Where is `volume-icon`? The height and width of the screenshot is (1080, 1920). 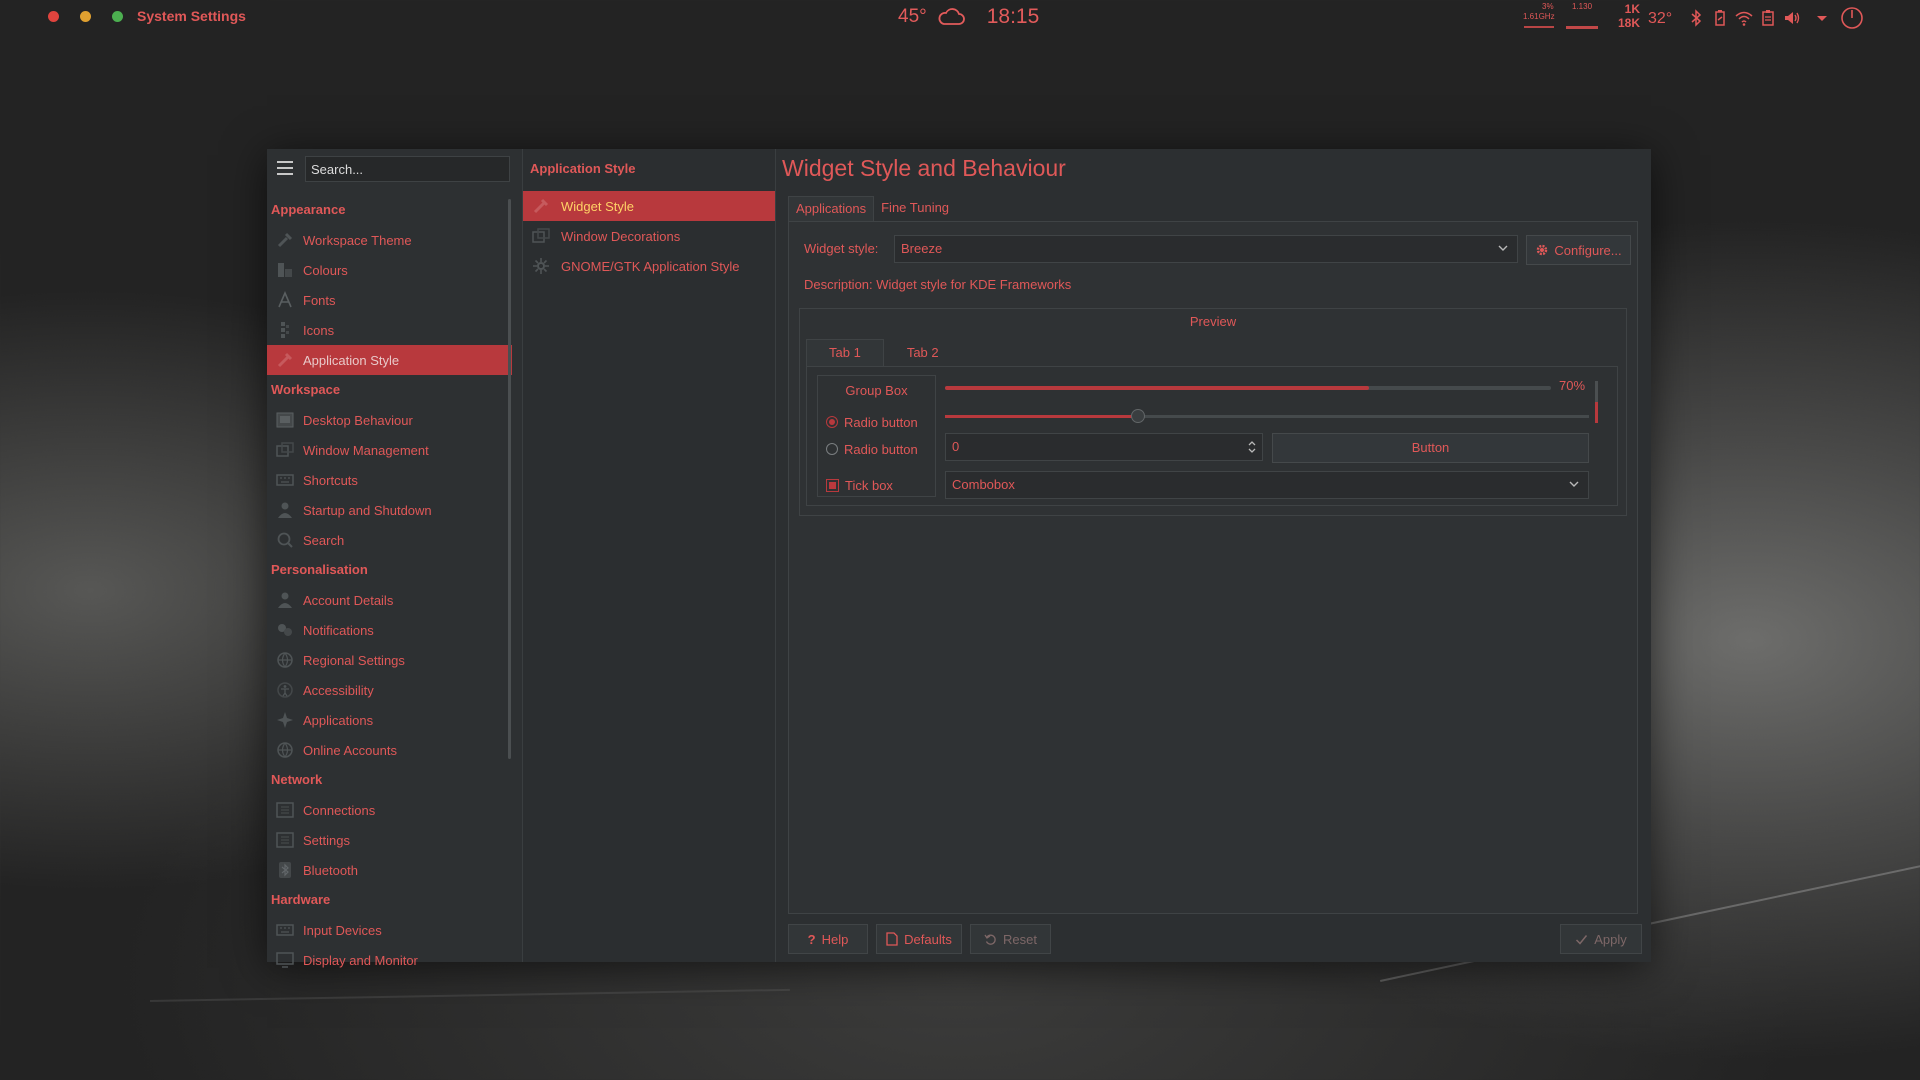
volume-icon is located at coordinates (1792, 18).